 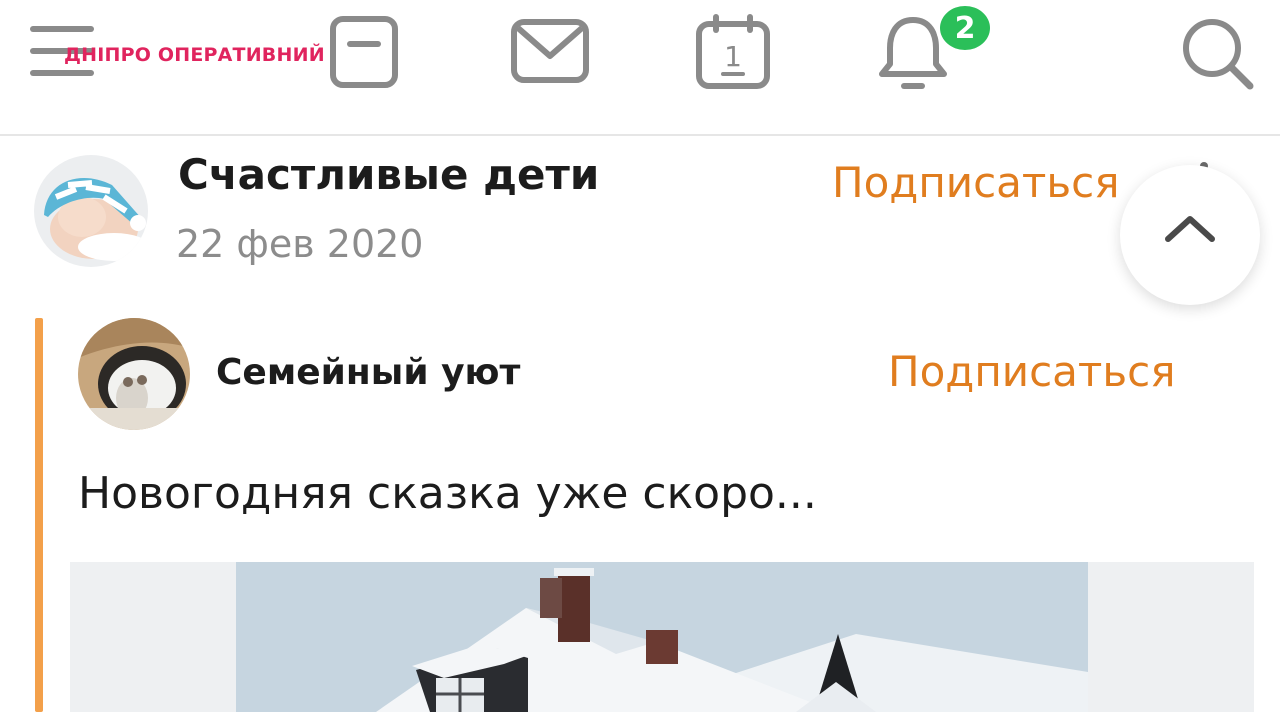 I want to click on notes-icon, so click(x=364, y=52).